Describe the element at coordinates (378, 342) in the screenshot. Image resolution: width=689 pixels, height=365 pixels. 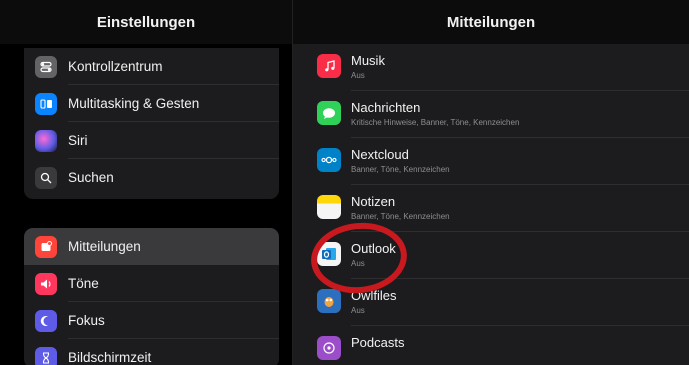
I see `app-name: Podcasts` at that location.